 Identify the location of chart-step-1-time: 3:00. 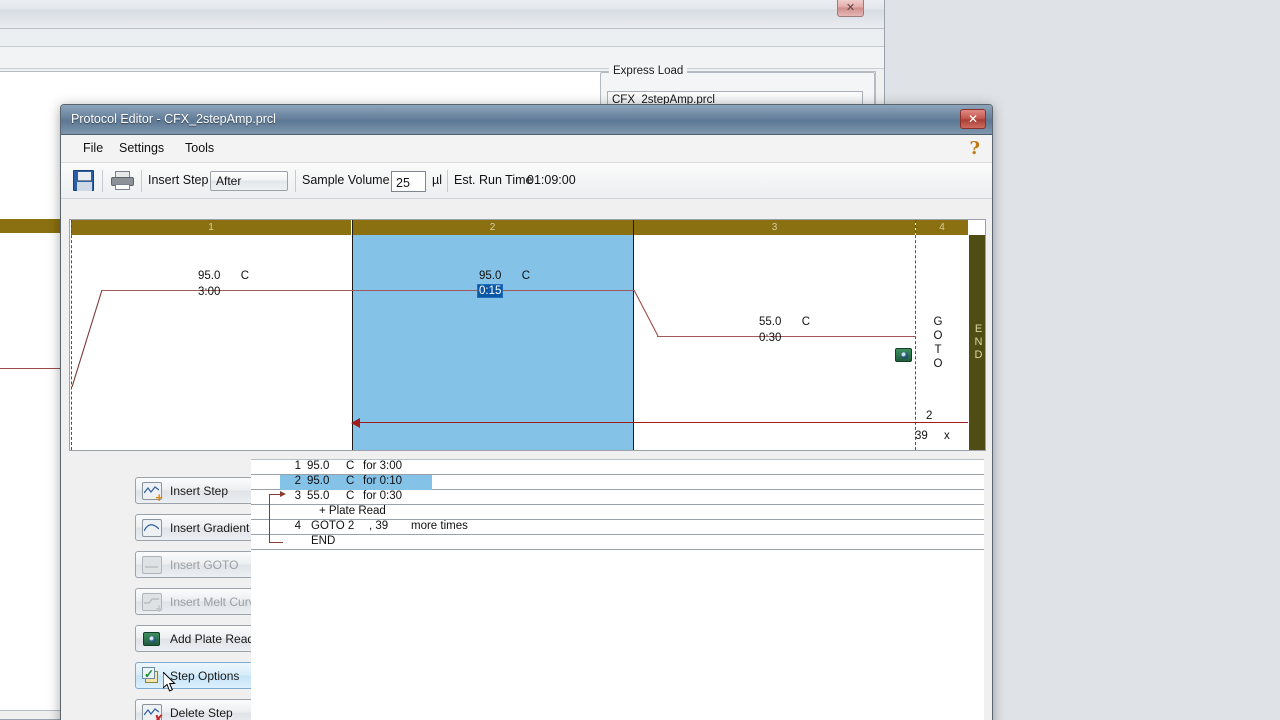
(209, 292).